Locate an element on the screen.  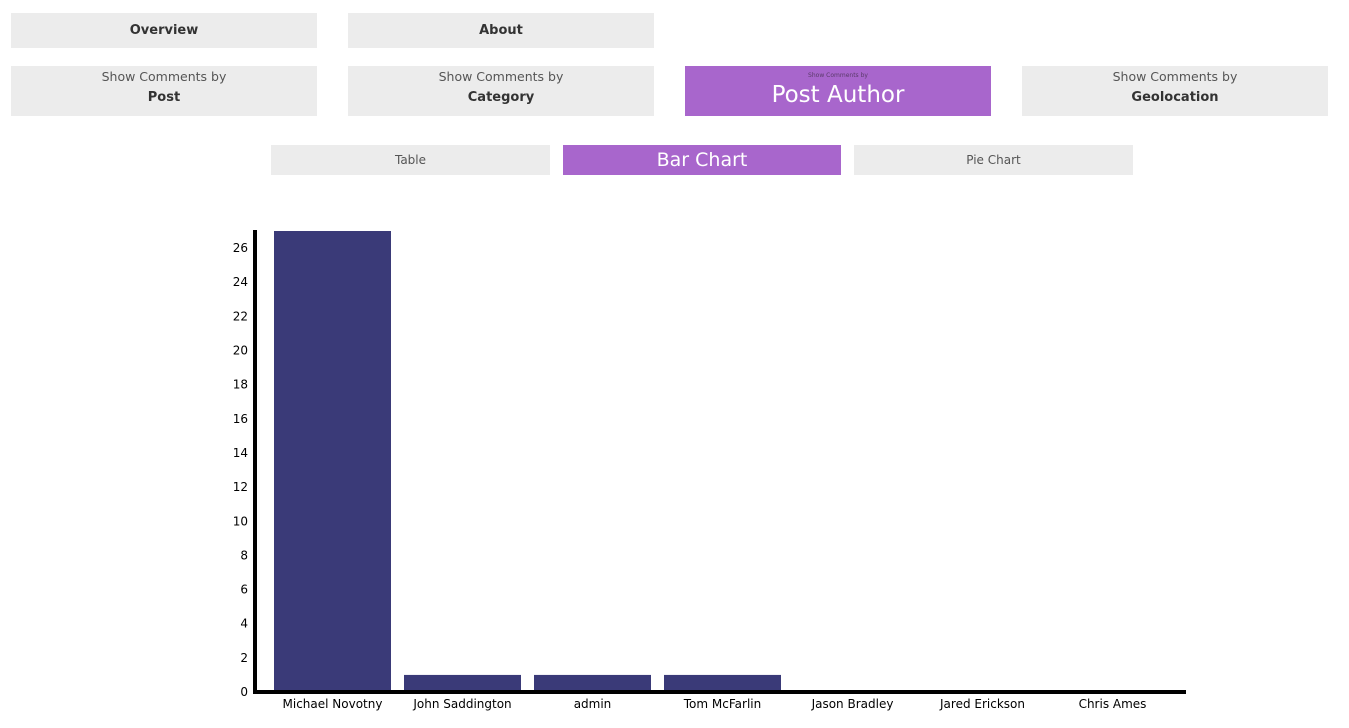
y-tick-label: 22 is located at coordinates (240, 316).